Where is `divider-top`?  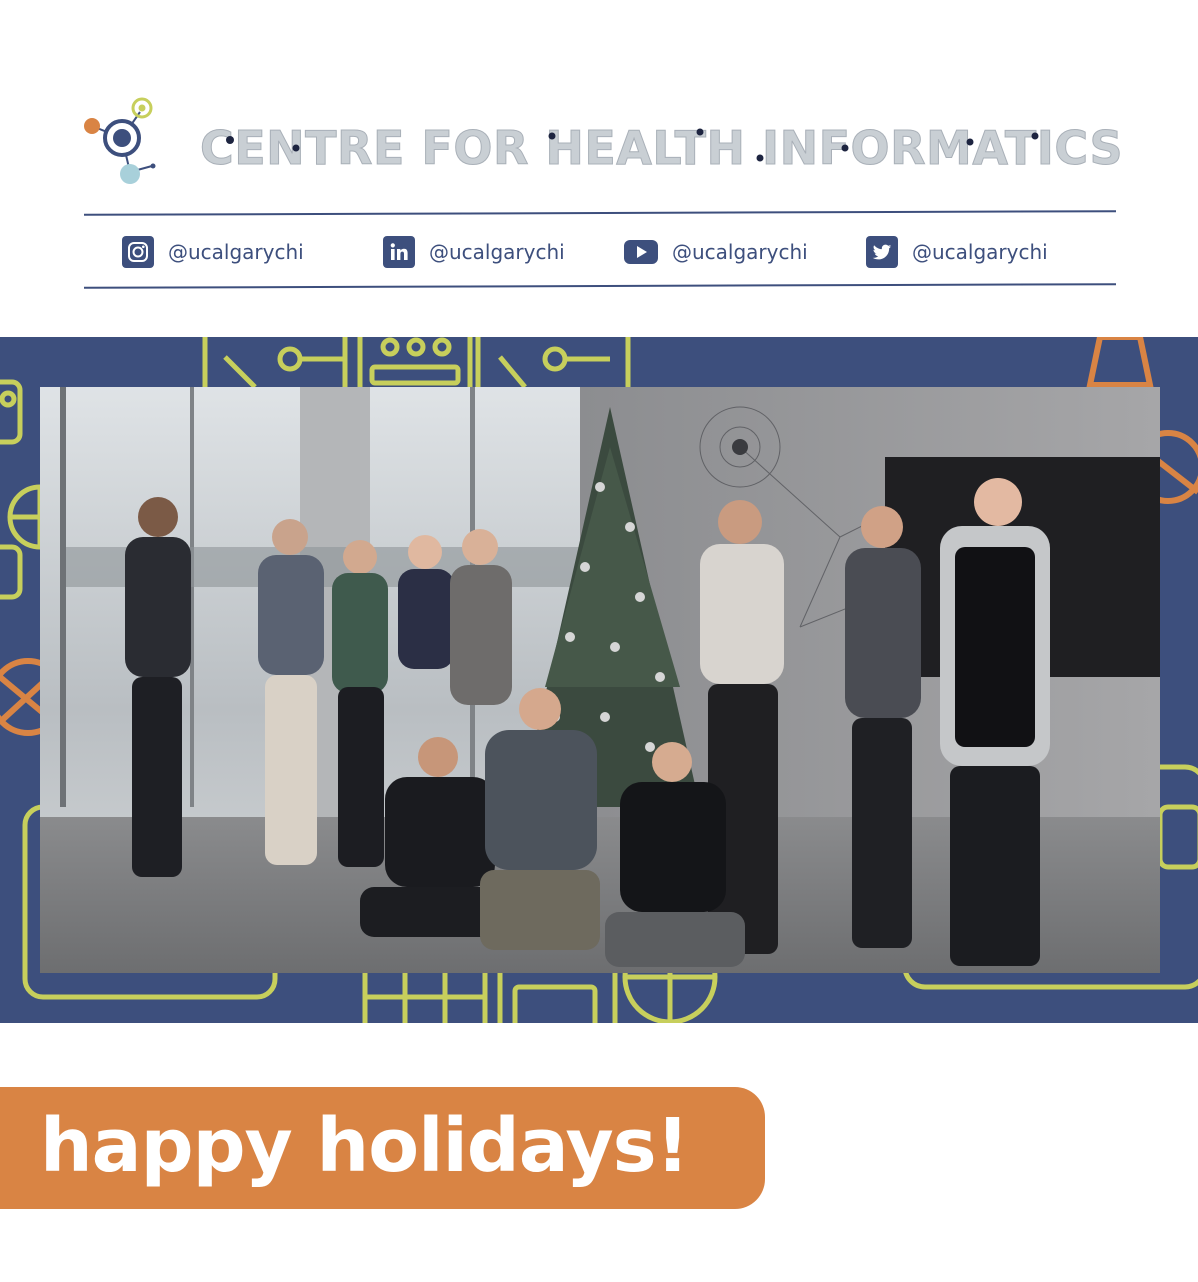
divider-top is located at coordinates (600, 213).